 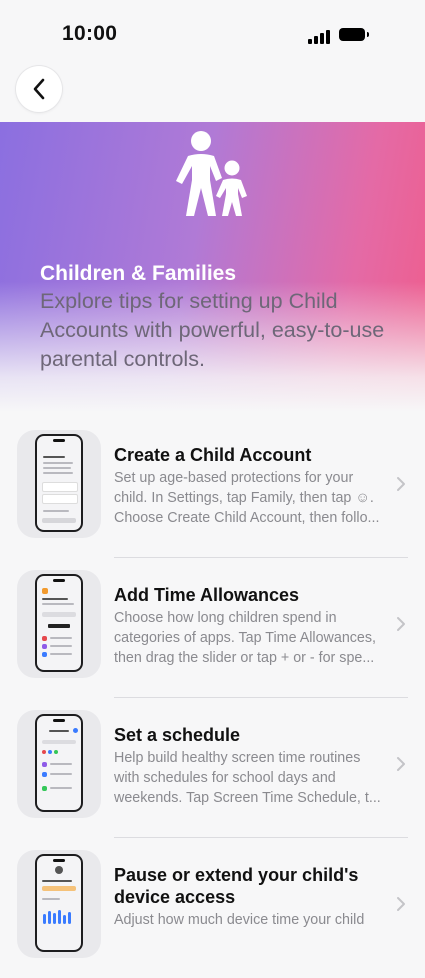 I want to click on parent-and-child-icon, so click(x=211, y=173).